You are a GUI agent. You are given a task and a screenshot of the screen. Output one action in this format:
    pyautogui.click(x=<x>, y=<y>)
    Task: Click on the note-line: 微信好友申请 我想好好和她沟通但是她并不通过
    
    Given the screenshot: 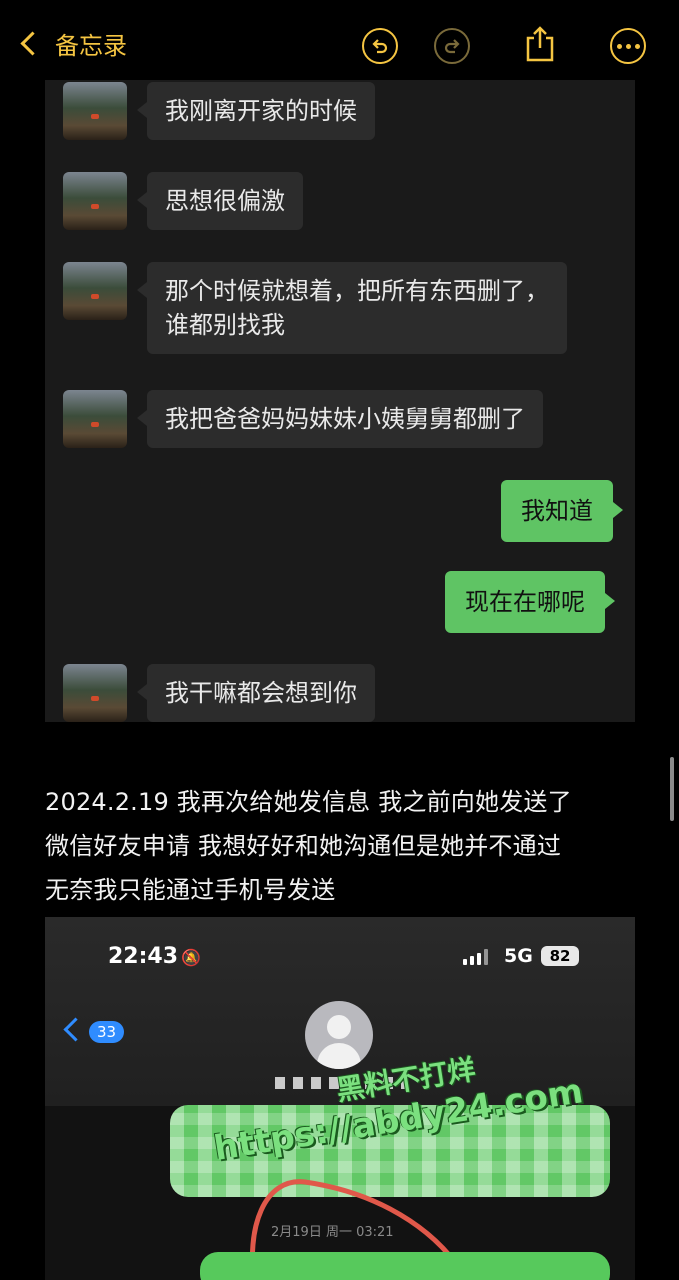 What is the action you would take?
    pyautogui.click(x=303, y=846)
    